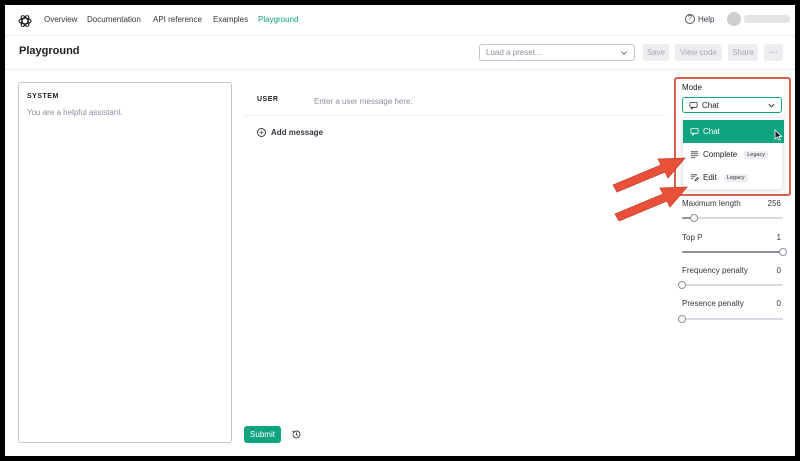 This screenshot has width=800, height=461. What do you see at coordinates (767, 19) in the screenshot?
I see `account-name-redacted` at bounding box center [767, 19].